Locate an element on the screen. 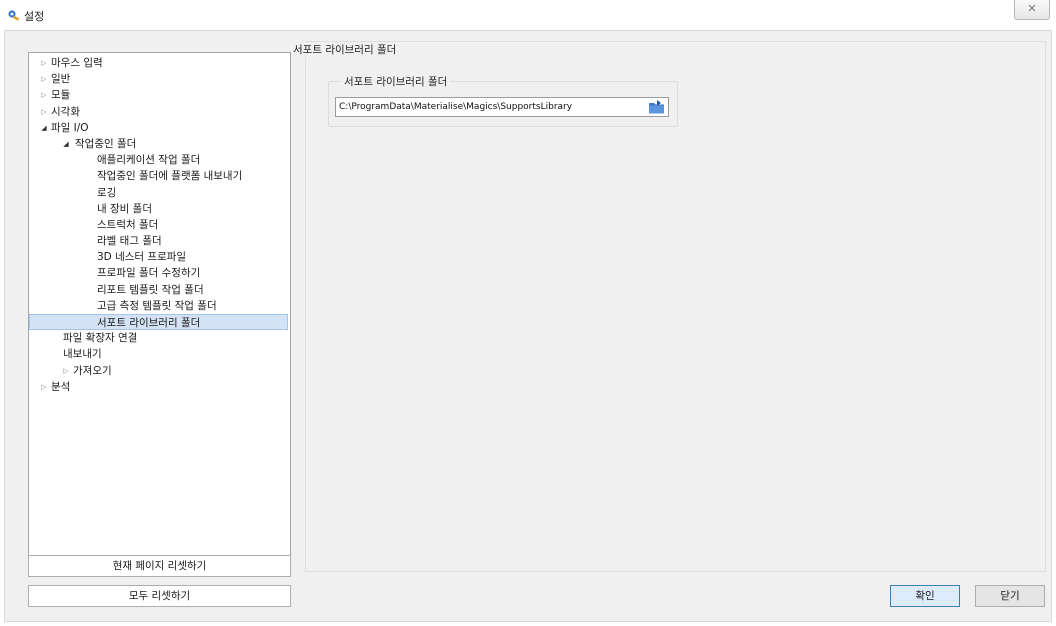 The height and width of the screenshot is (626, 1056). browse-folder-icon is located at coordinates (657, 107).